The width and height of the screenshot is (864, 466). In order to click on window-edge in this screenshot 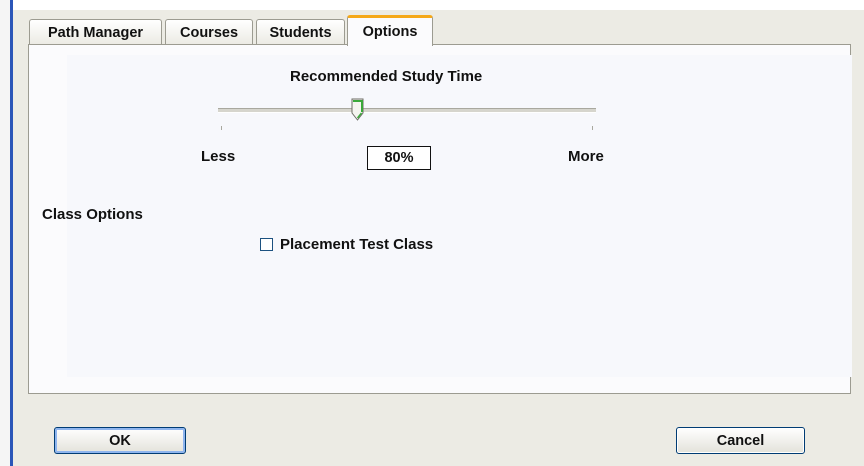, I will do `click(5, 233)`.